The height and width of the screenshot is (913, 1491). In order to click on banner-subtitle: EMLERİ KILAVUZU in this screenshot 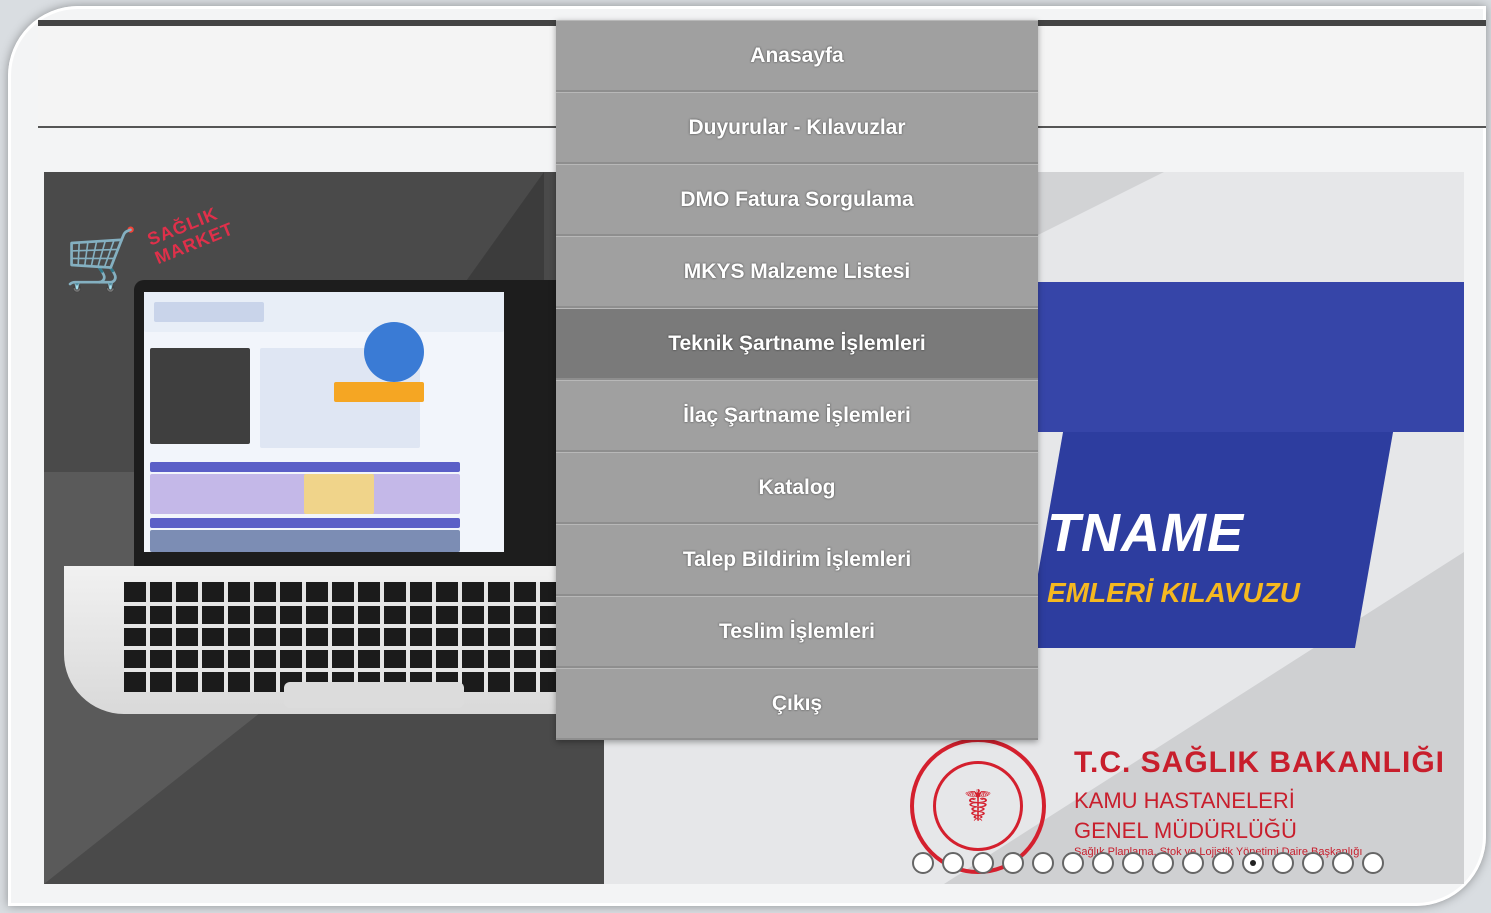, I will do `click(1174, 592)`.